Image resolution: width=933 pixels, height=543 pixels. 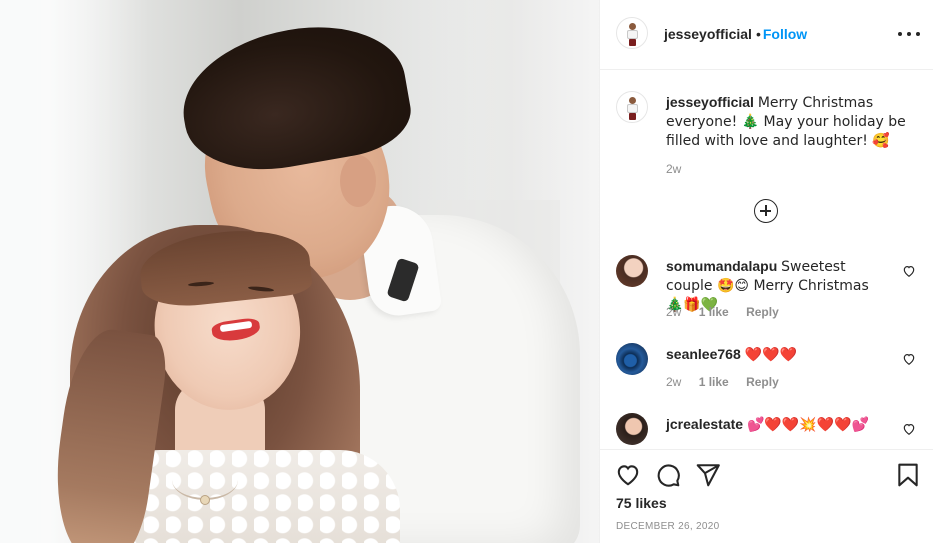 I want to click on photo-man-ear, so click(x=358, y=181).